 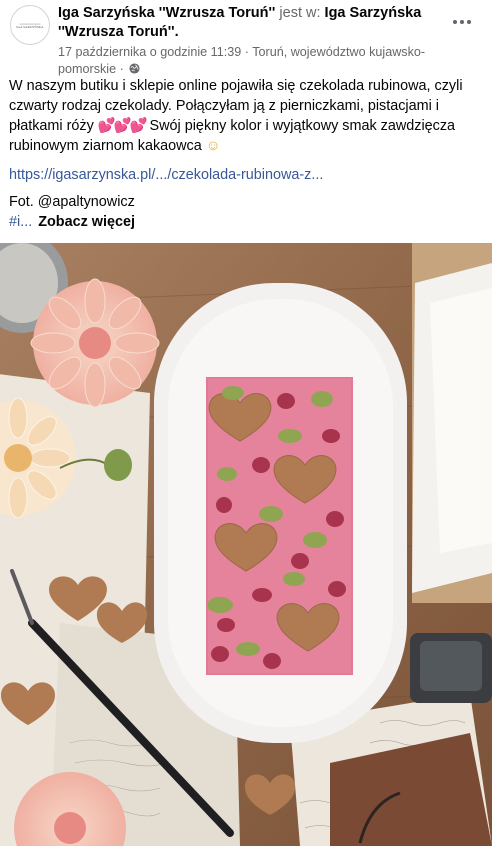 I want to click on smile-emoji: ☺, so click(x=213, y=146).